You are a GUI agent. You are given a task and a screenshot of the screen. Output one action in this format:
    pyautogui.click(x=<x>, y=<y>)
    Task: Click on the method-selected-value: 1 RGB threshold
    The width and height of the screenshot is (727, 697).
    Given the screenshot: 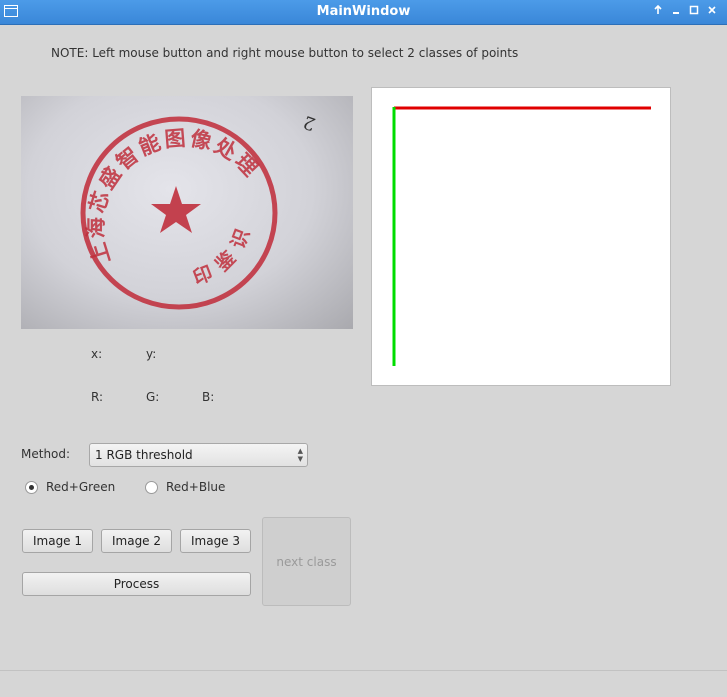 What is the action you would take?
    pyautogui.click(x=144, y=455)
    